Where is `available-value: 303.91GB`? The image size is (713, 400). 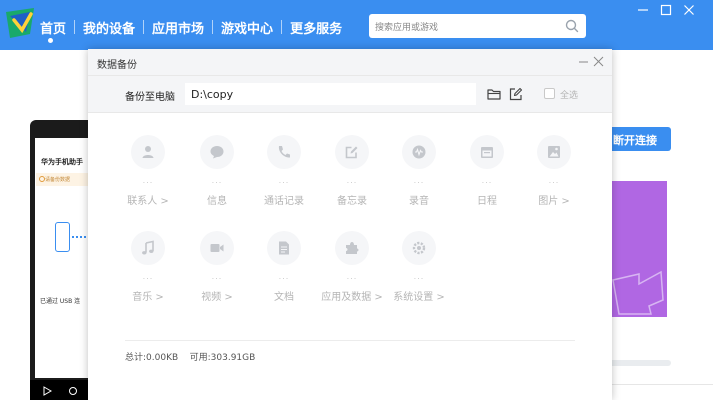 available-value: 303.91GB is located at coordinates (233, 358).